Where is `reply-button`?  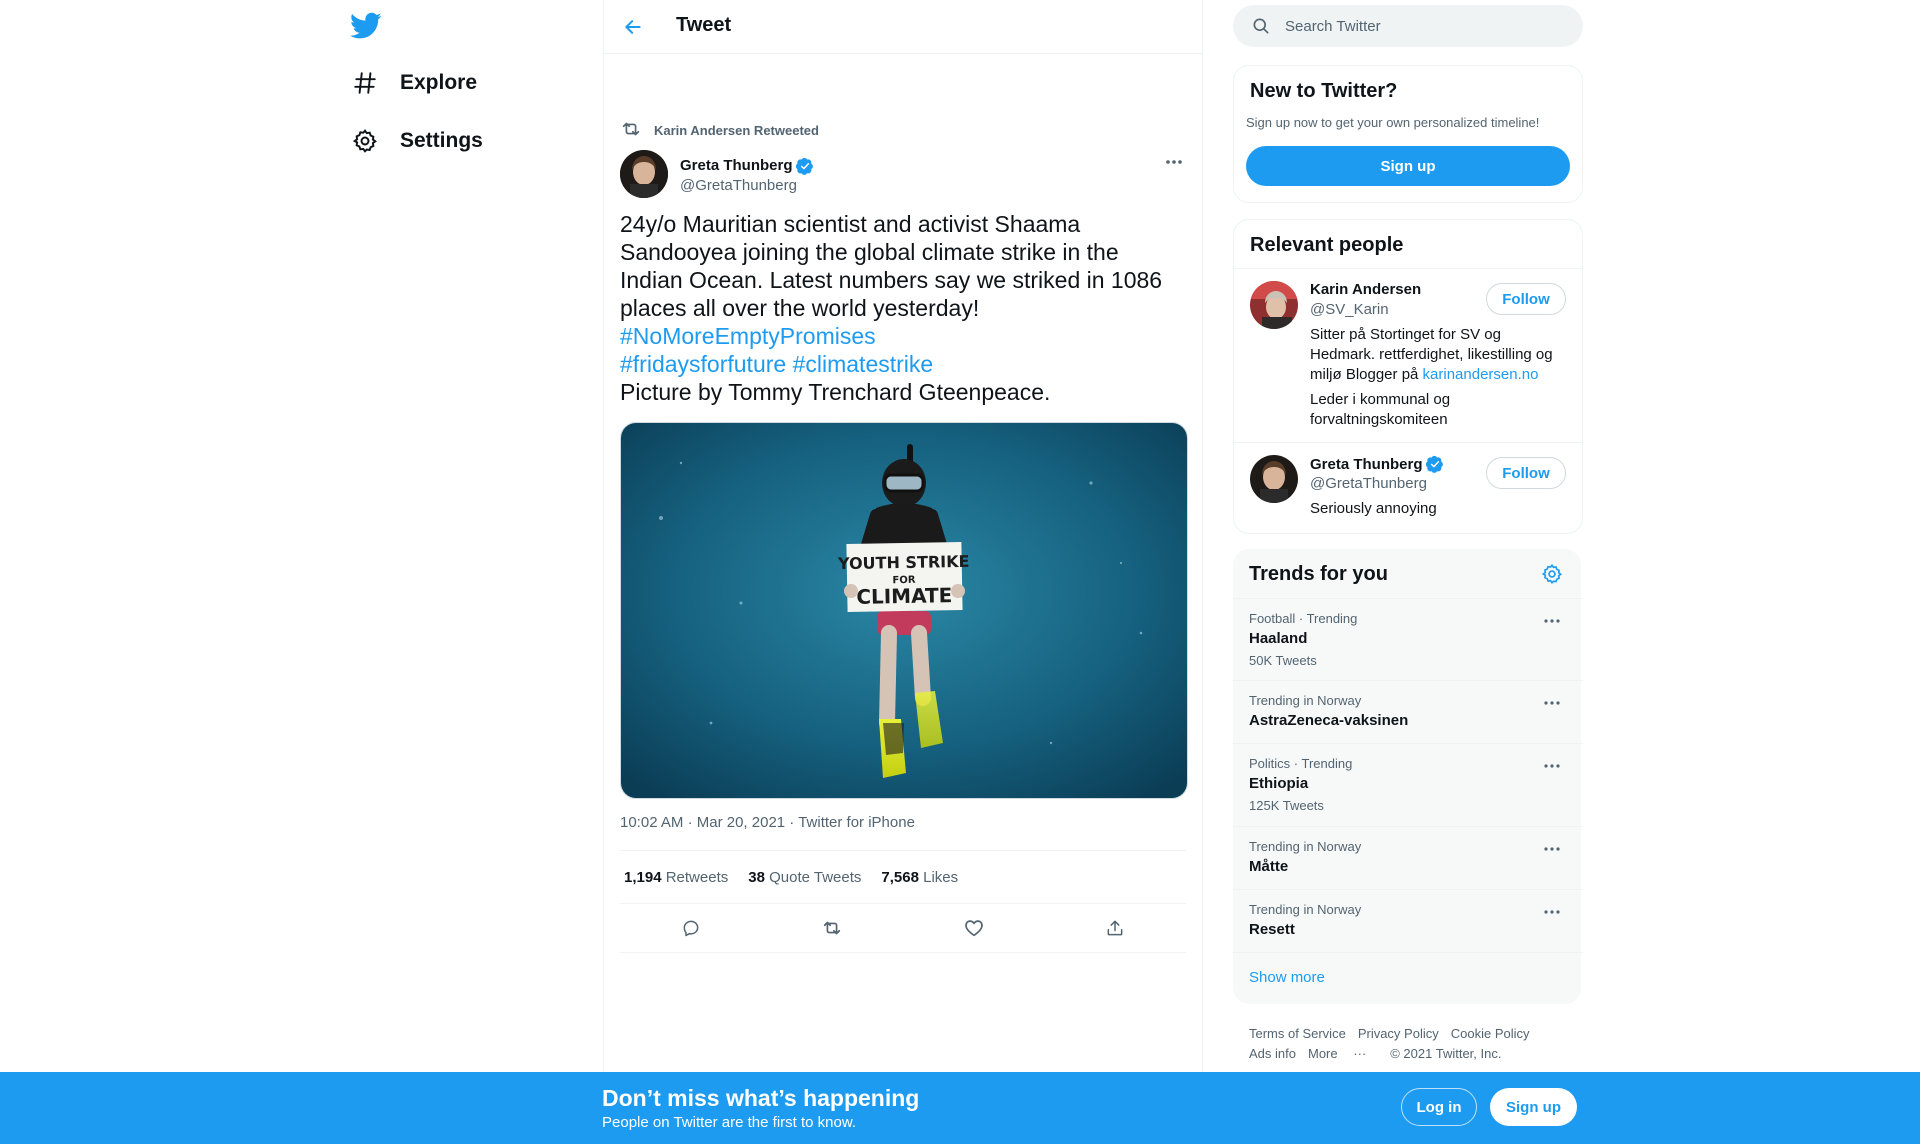
reply-button is located at coordinates (691, 928).